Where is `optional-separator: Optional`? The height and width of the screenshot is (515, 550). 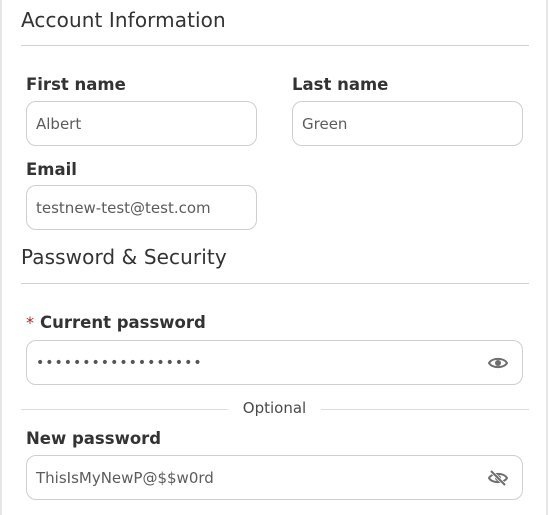
optional-separator: Optional is located at coordinates (275, 409).